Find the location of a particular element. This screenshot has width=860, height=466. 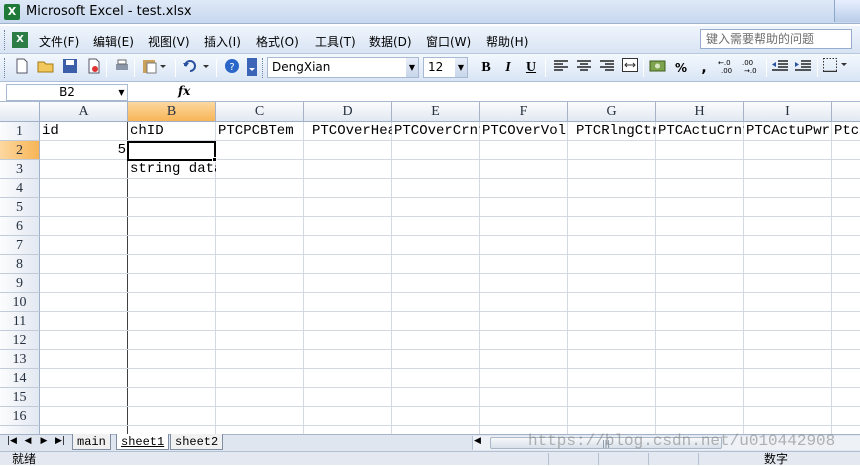

cell-g1: PTCRlngCtr is located at coordinates (615, 131).